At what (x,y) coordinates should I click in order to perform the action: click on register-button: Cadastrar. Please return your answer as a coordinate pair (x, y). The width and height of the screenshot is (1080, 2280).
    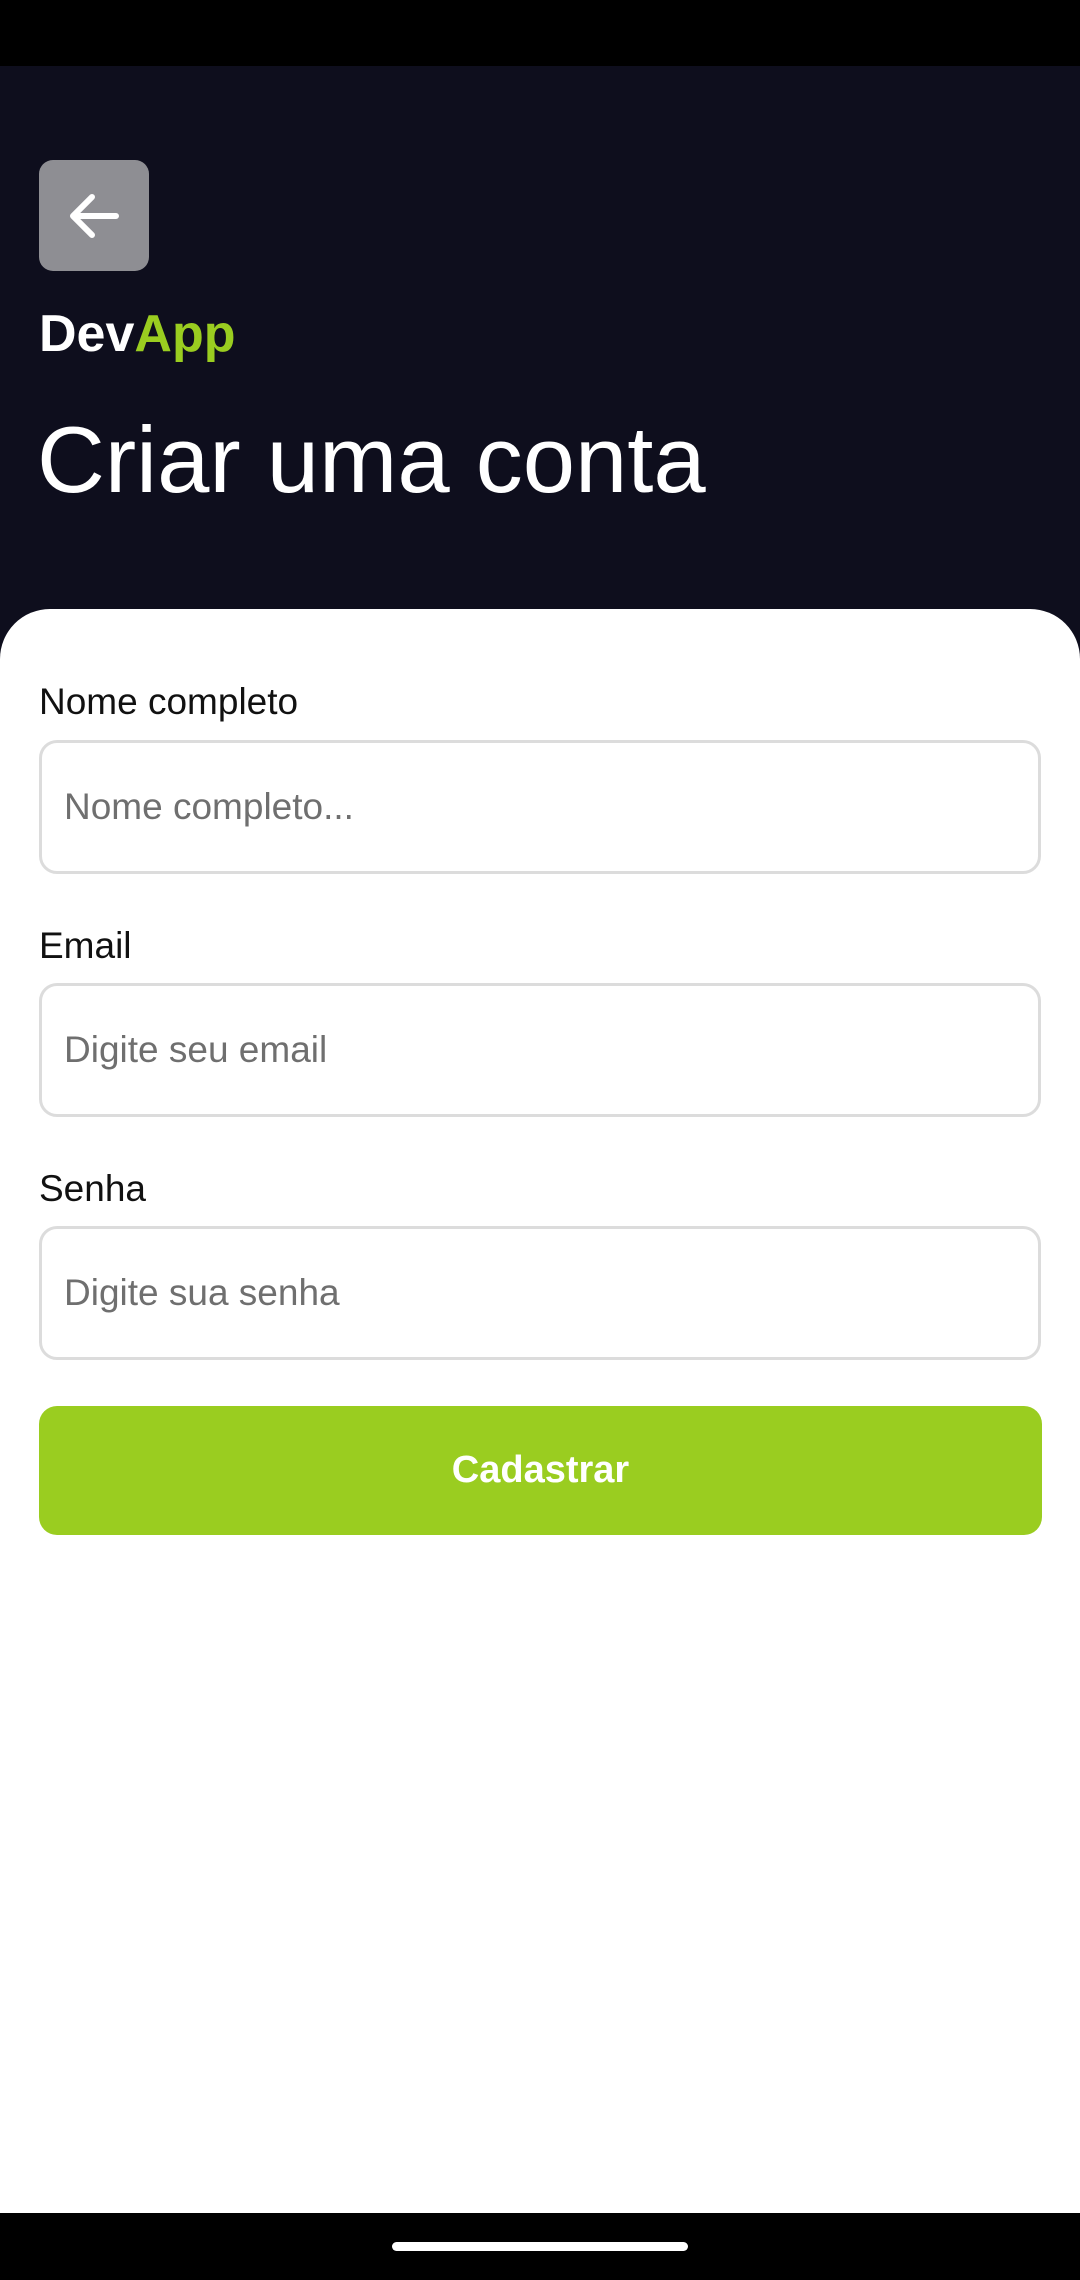
    Looking at the image, I should click on (540, 1470).